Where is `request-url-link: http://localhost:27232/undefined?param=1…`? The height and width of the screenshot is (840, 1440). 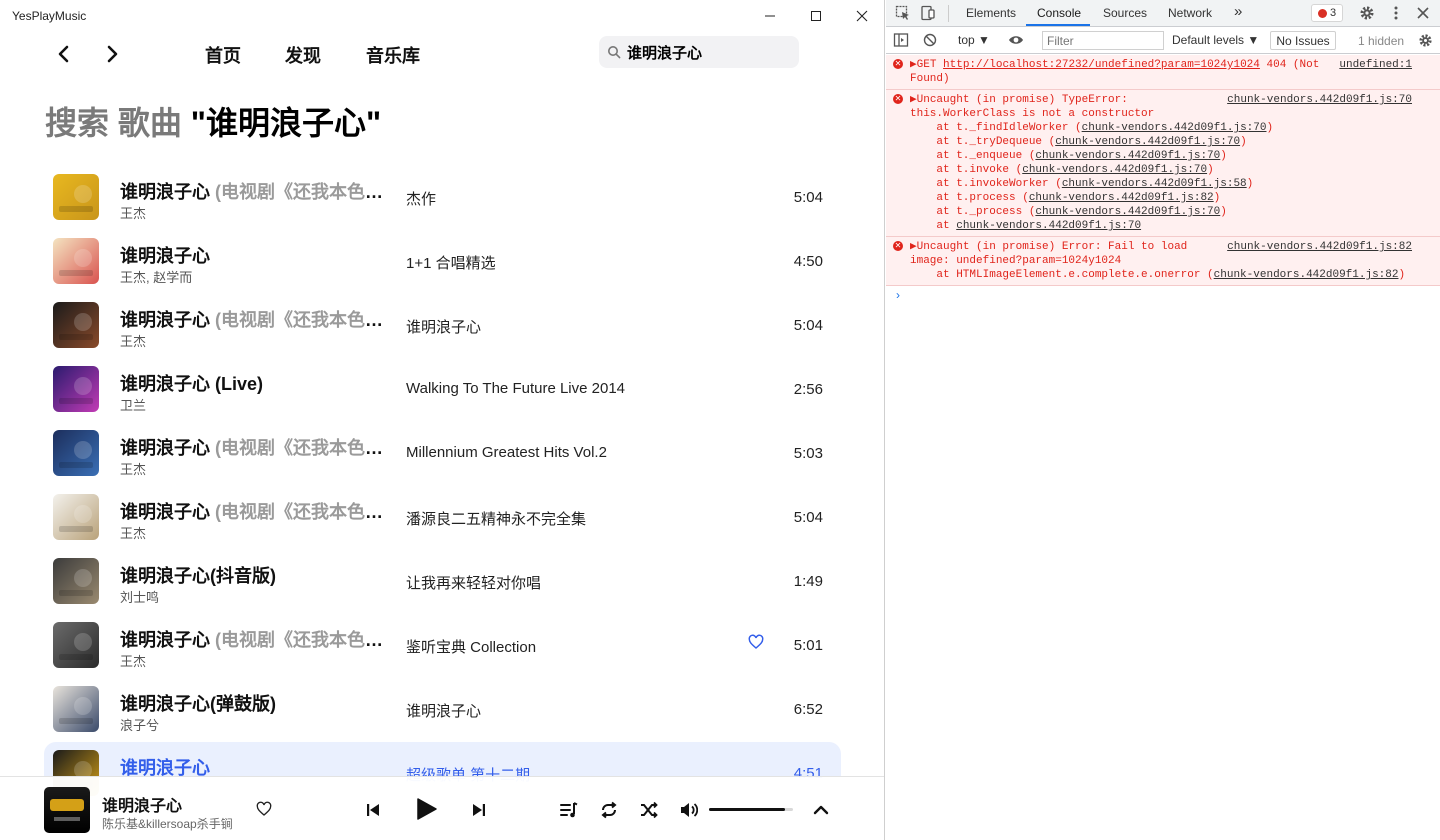
request-url-link: http://localhost:27232/undefined?param=1… is located at coordinates (1101, 65).